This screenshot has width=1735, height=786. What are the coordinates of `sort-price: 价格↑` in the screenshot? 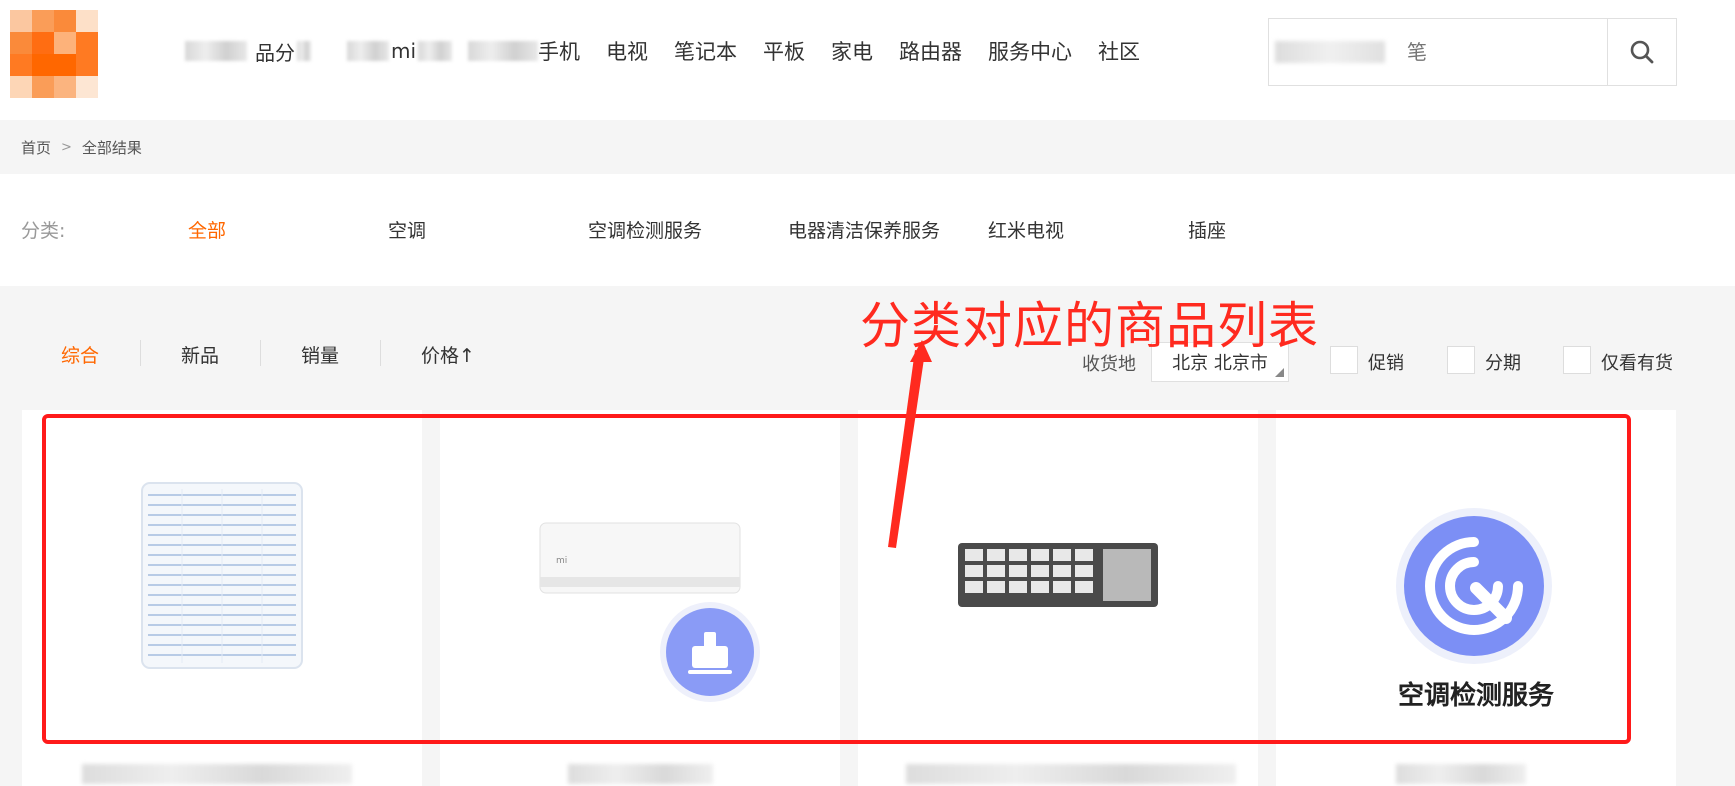 It's located at (448, 354).